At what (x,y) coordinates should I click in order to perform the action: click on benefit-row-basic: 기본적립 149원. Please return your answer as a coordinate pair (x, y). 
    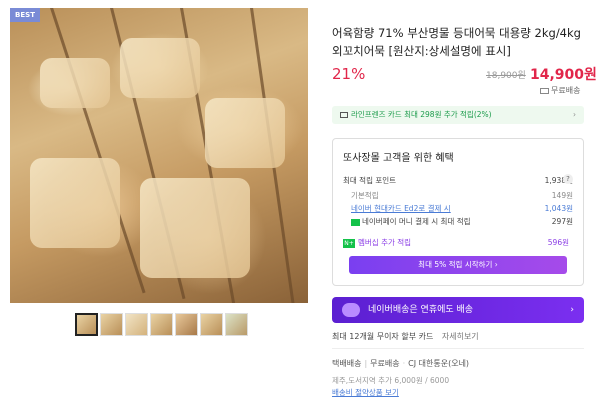
    Looking at the image, I should click on (458, 195).